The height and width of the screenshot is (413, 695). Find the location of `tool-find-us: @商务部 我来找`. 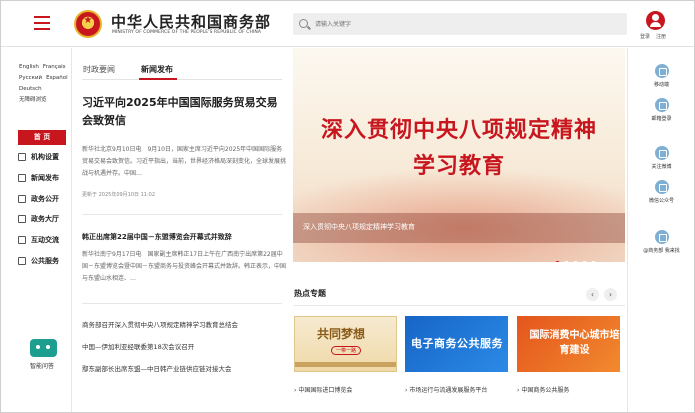

tool-find-us: @商务部 我来找 is located at coordinates (661, 242).